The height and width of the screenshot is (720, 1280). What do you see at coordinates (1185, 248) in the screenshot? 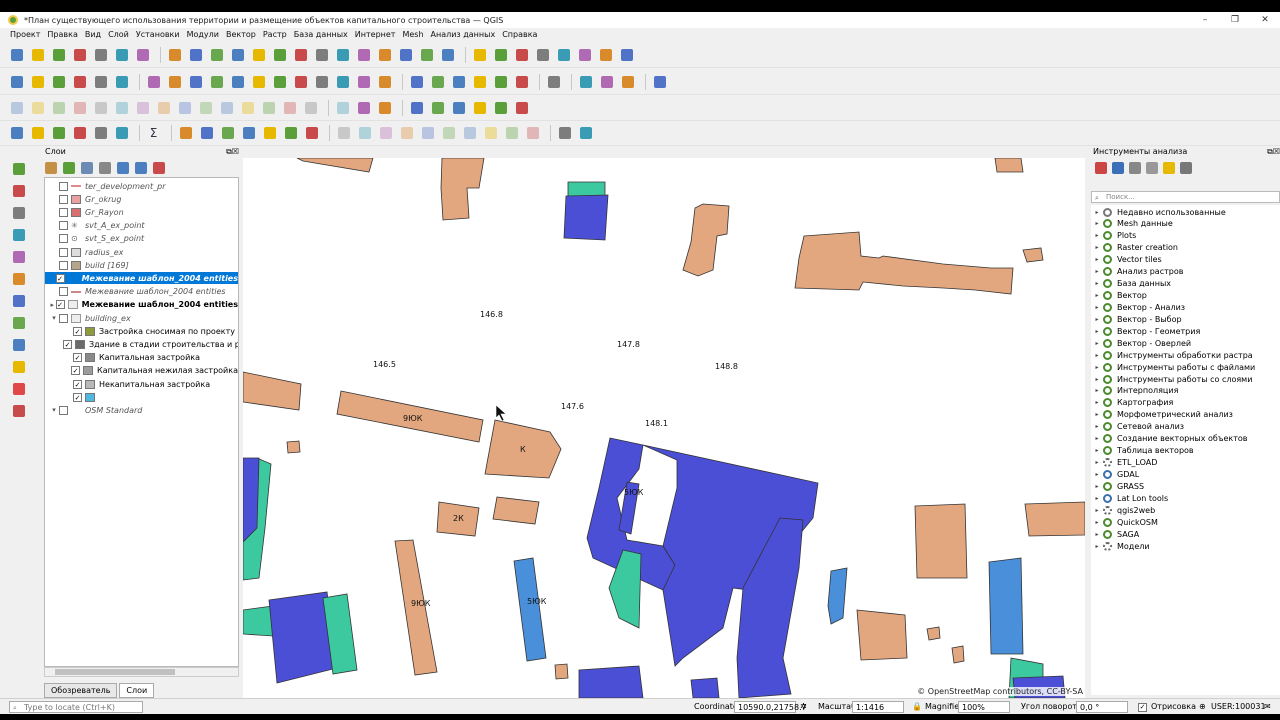
I see `processing-group-item: ▸ Raster creation` at bounding box center [1185, 248].